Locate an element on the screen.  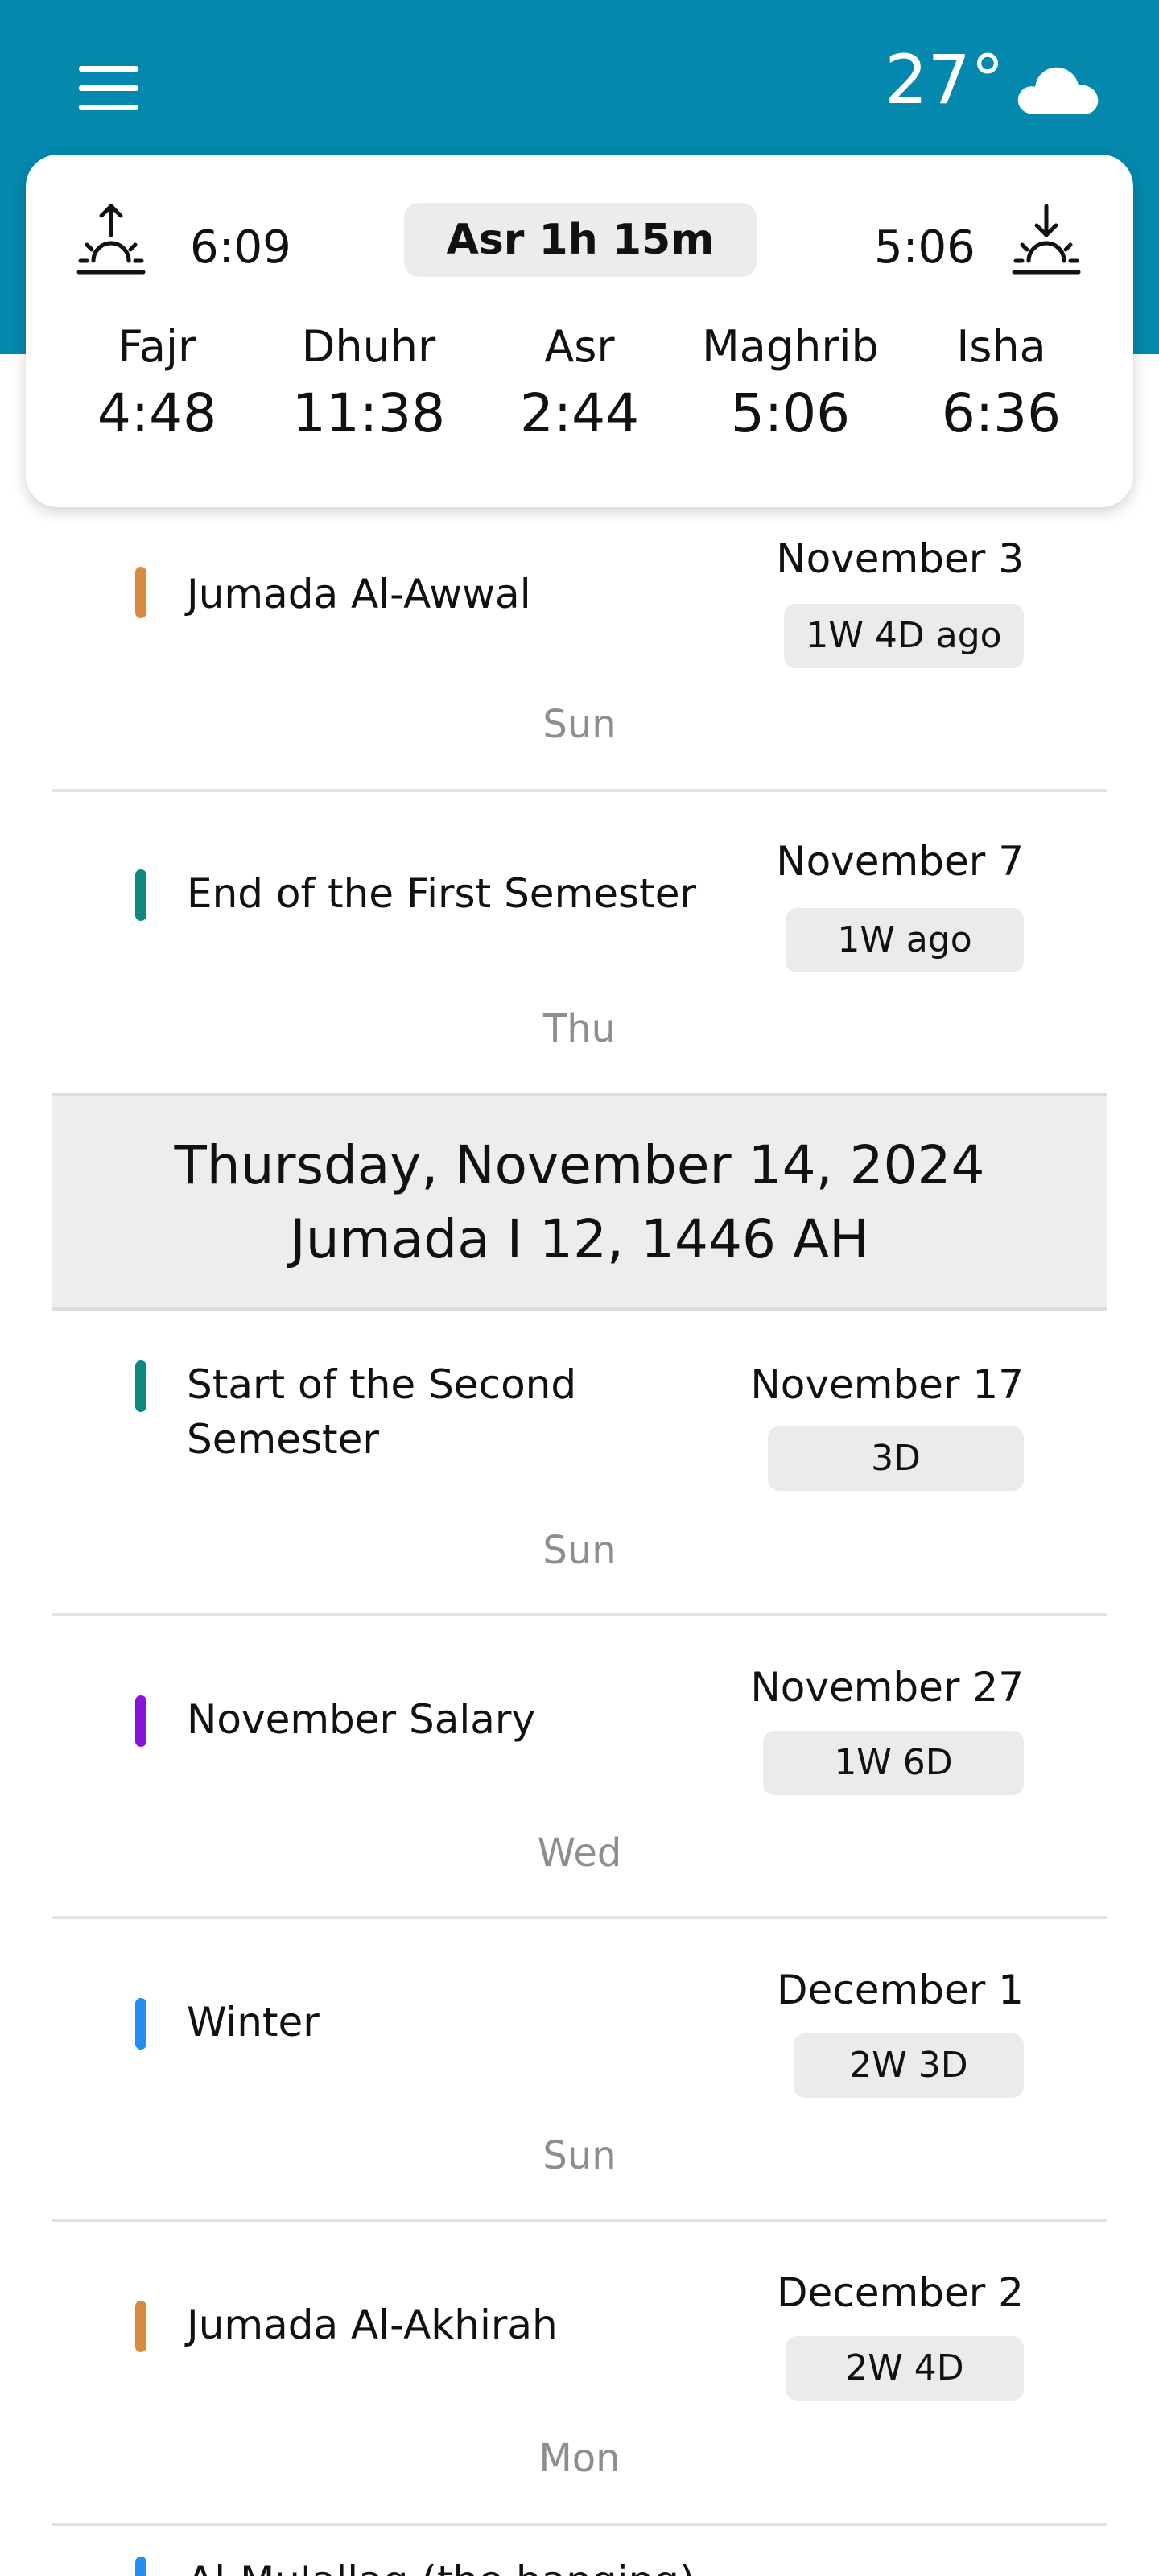
prayer-maghrib: Maghrib 5:06 is located at coordinates (790, 385).